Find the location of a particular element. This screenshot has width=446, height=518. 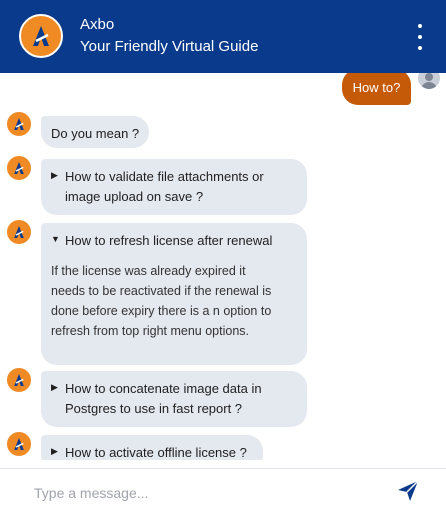

suggestion-label: How to concatenate image data in is located at coordinates (163, 388).